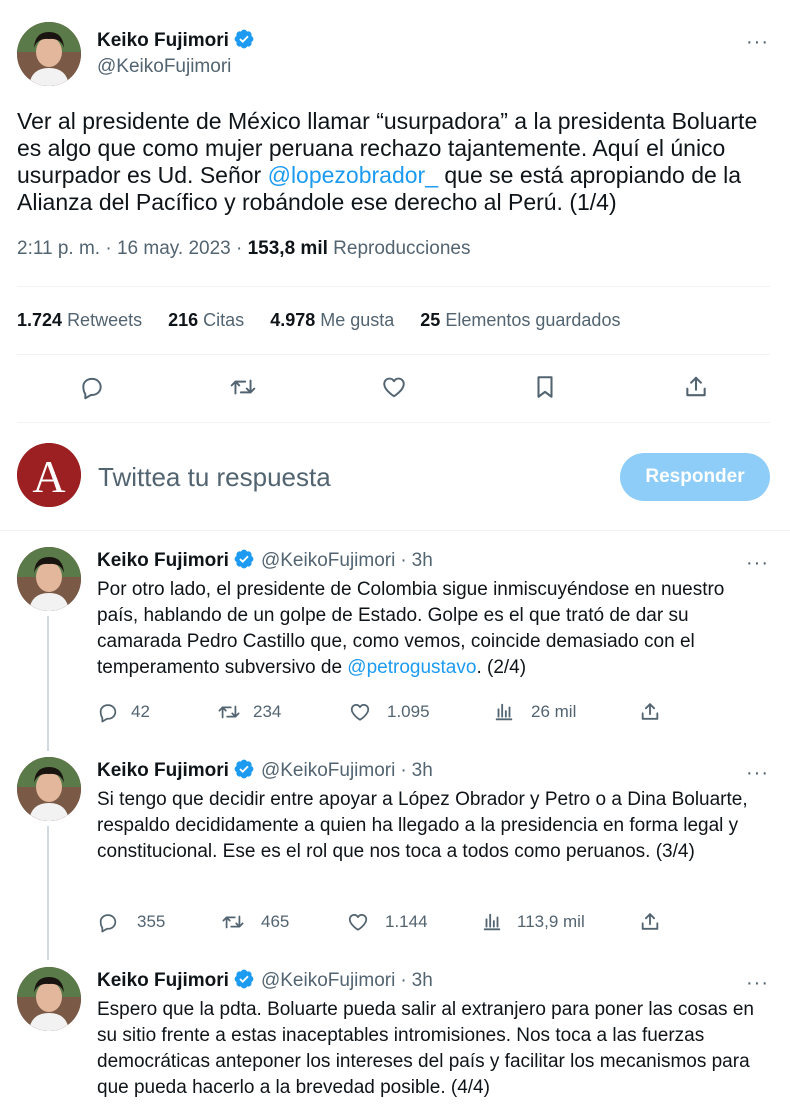  Describe the element at coordinates (353, 175) in the screenshot. I see `mention-link: @lopezobrador_` at that location.